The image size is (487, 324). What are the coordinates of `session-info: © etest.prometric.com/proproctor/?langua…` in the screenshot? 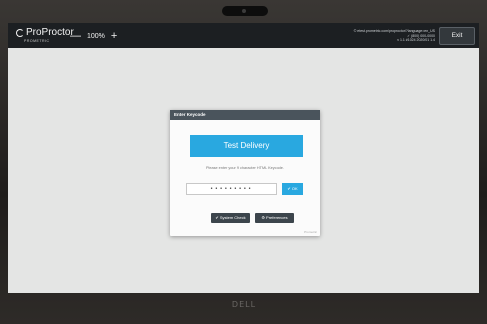 It's located at (394, 36).